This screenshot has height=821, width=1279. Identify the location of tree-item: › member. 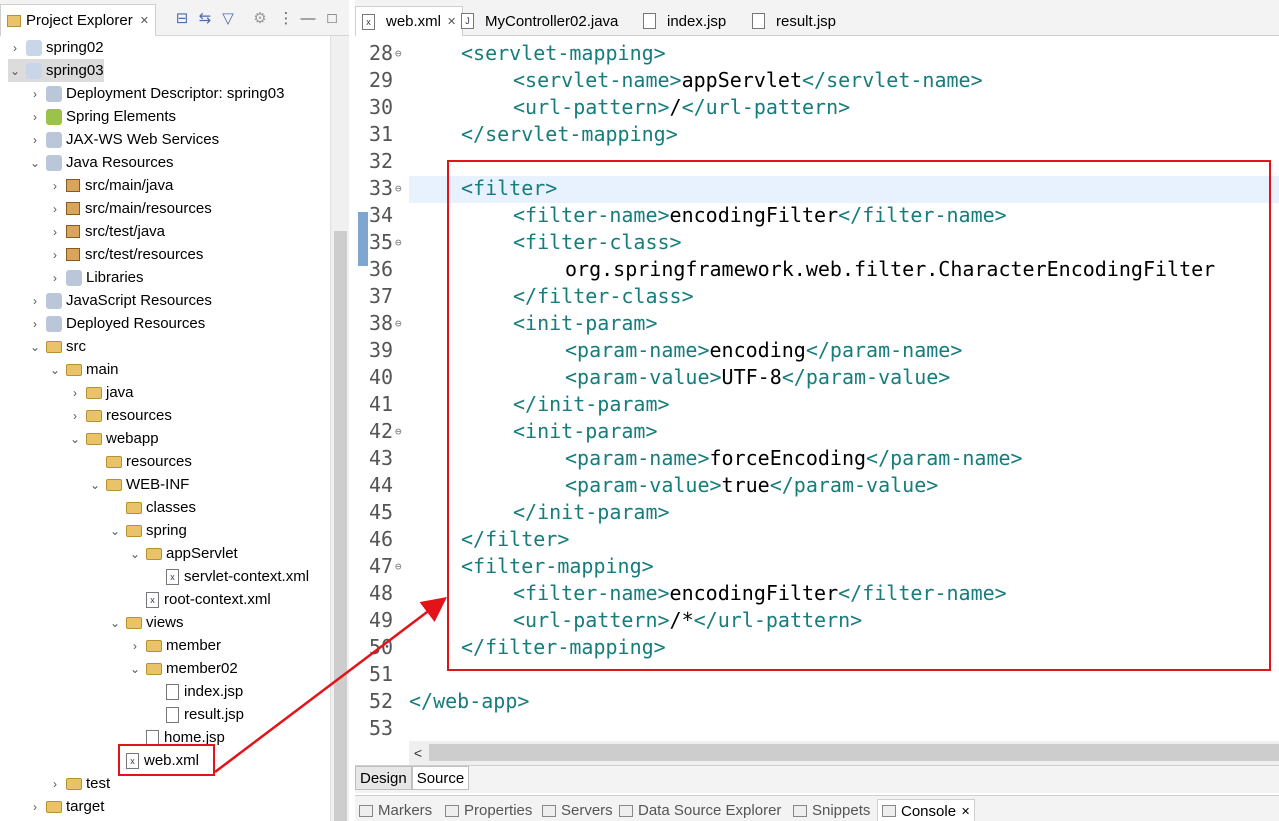
(174, 645).